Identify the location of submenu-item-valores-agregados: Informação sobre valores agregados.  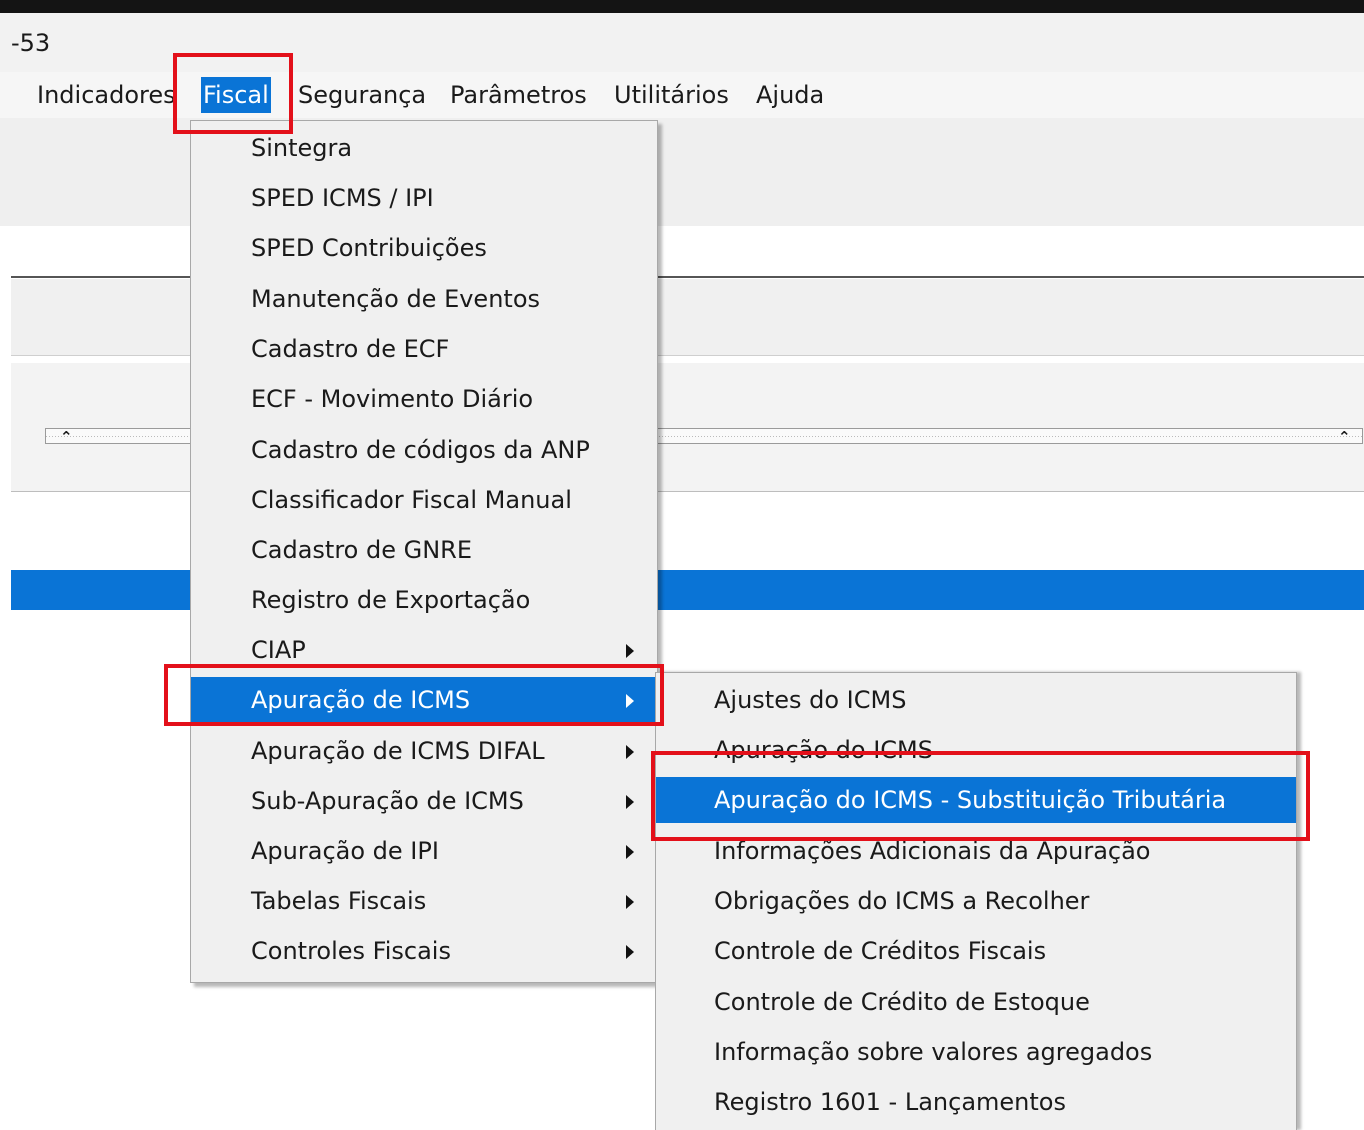
(976, 1052).